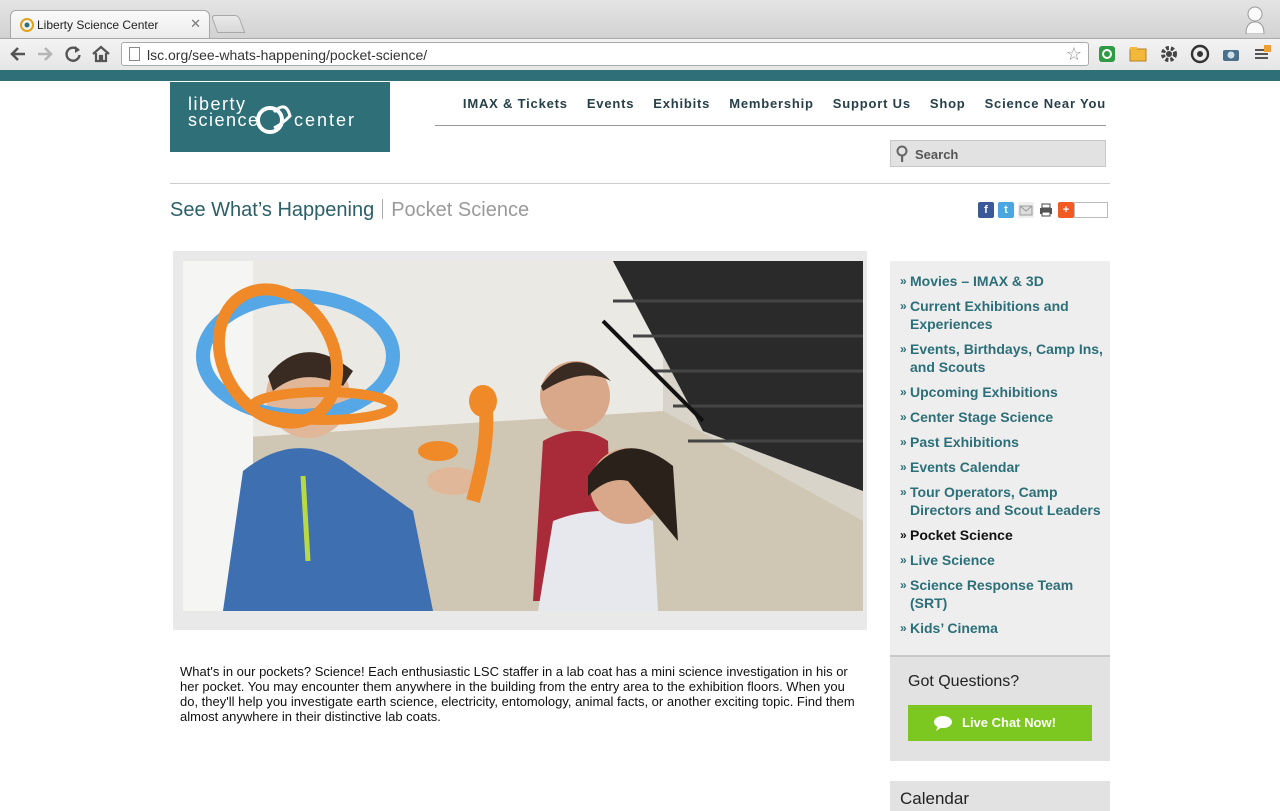  Describe the element at coordinates (640, 183) in the screenshot. I see `header-divider` at that location.